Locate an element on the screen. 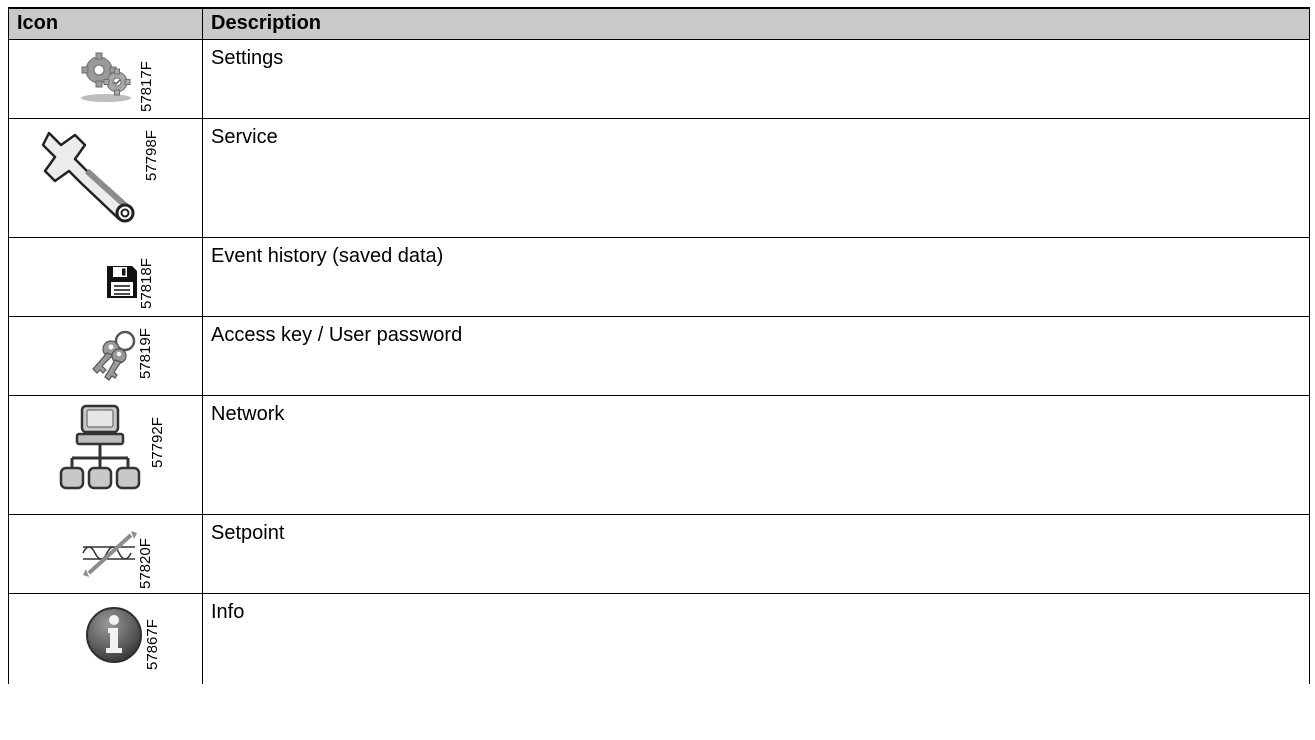 The image size is (1315, 740). table-row: 57867F Info is located at coordinates (659, 638).